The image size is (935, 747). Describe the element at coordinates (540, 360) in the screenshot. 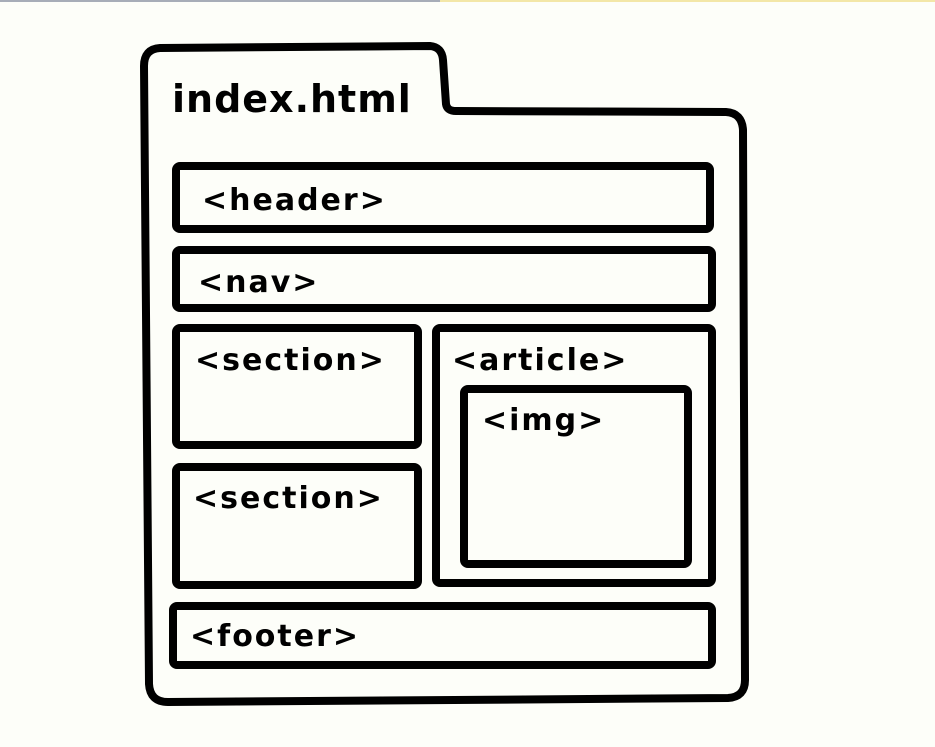

I see `article-label: <article>` at that location.